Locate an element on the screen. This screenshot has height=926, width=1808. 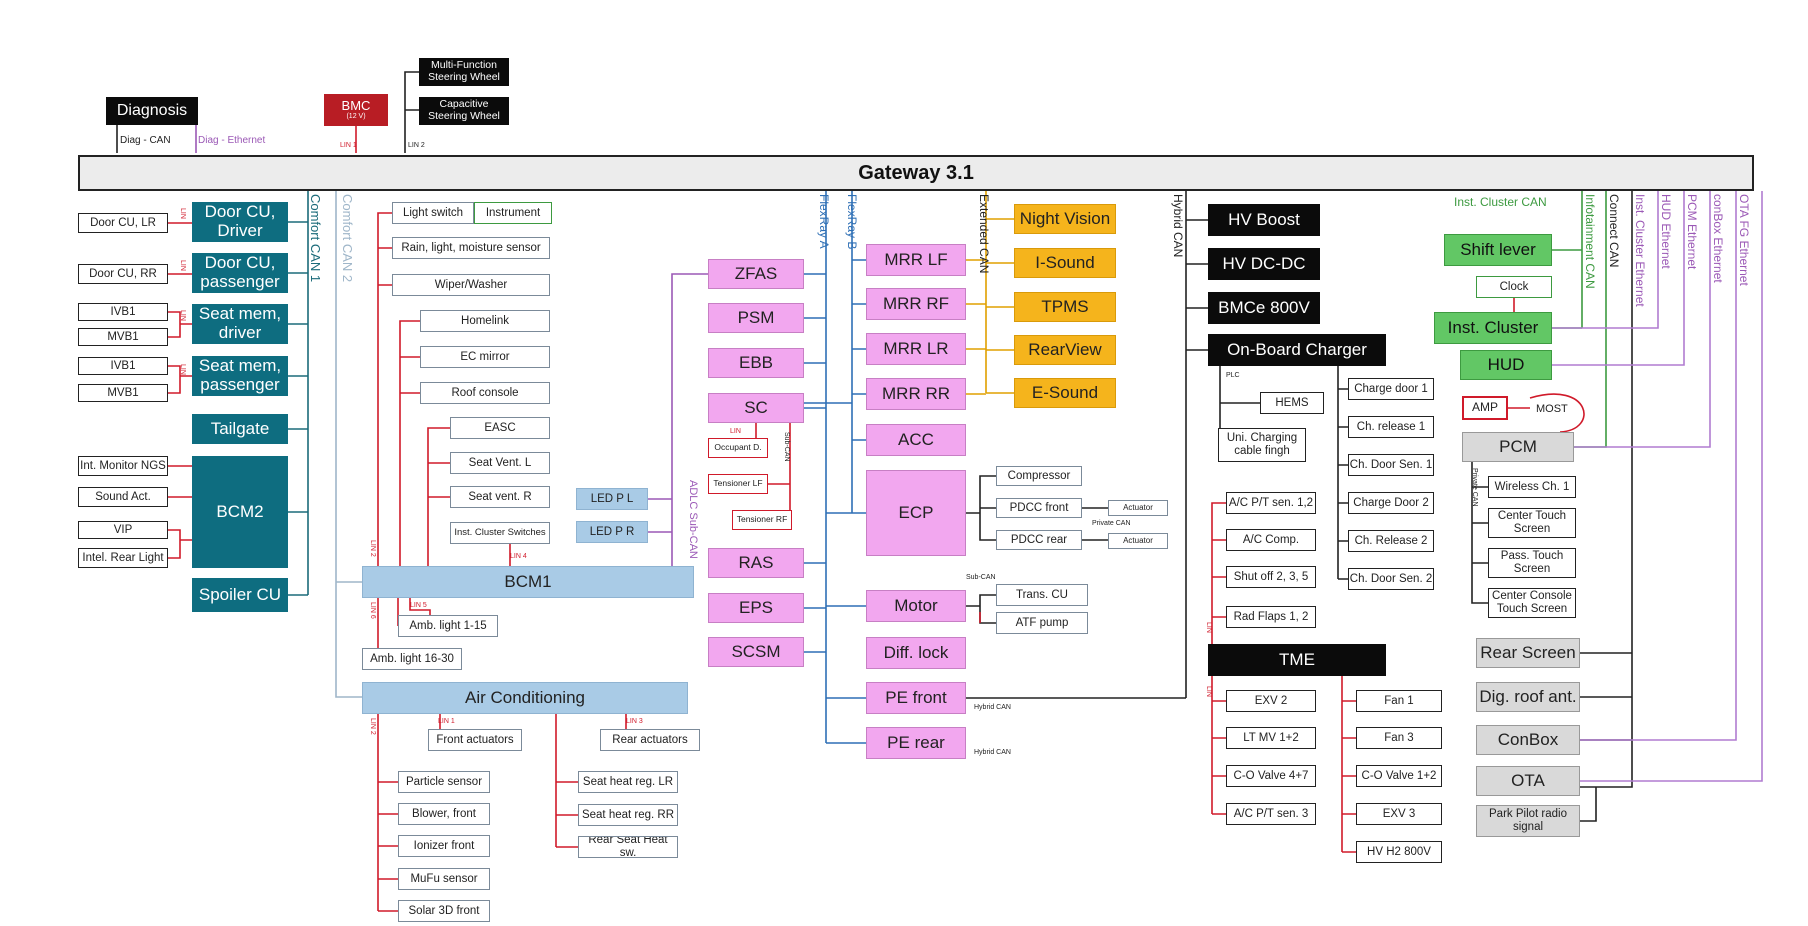
roof-console-box: Roof console is located at coordinates (485, 393).